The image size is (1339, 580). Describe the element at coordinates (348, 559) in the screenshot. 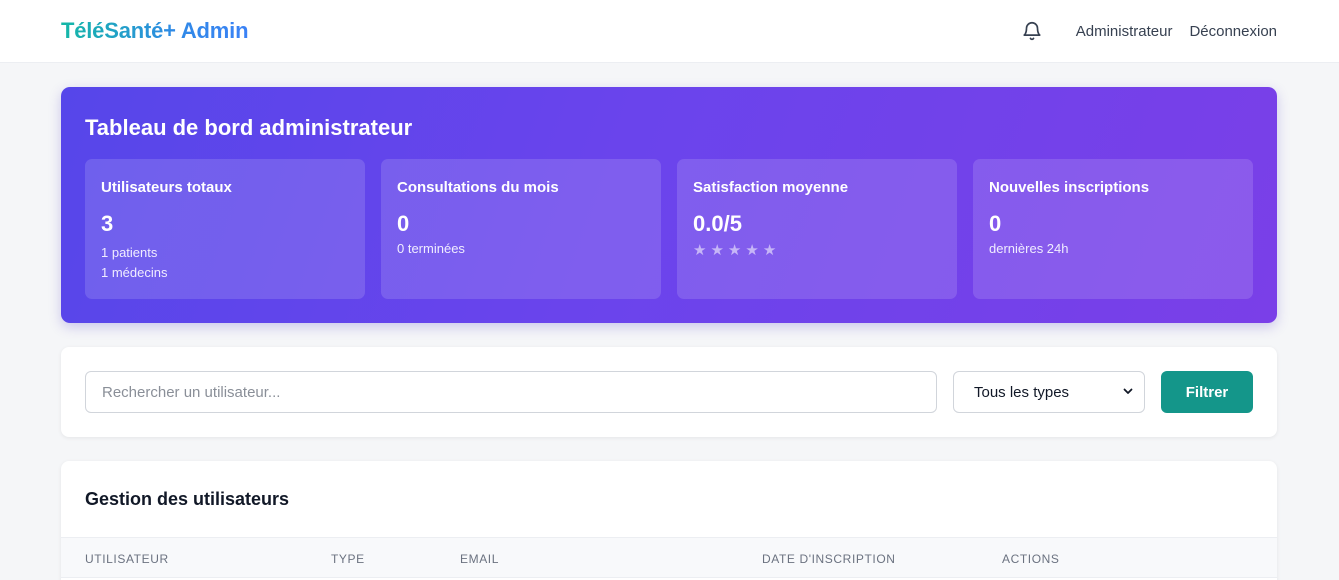

I see `column-header-type: Type` at that location.